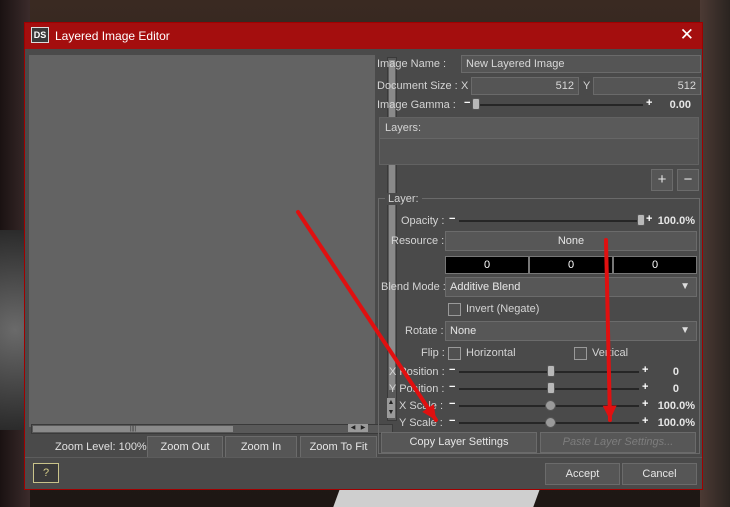 This screenshot has width=730, height=507. What do you see at coordinates (608, 330) in the screenshot?
I see `arrow-to-paste-line` at bounding box center [608, 330].